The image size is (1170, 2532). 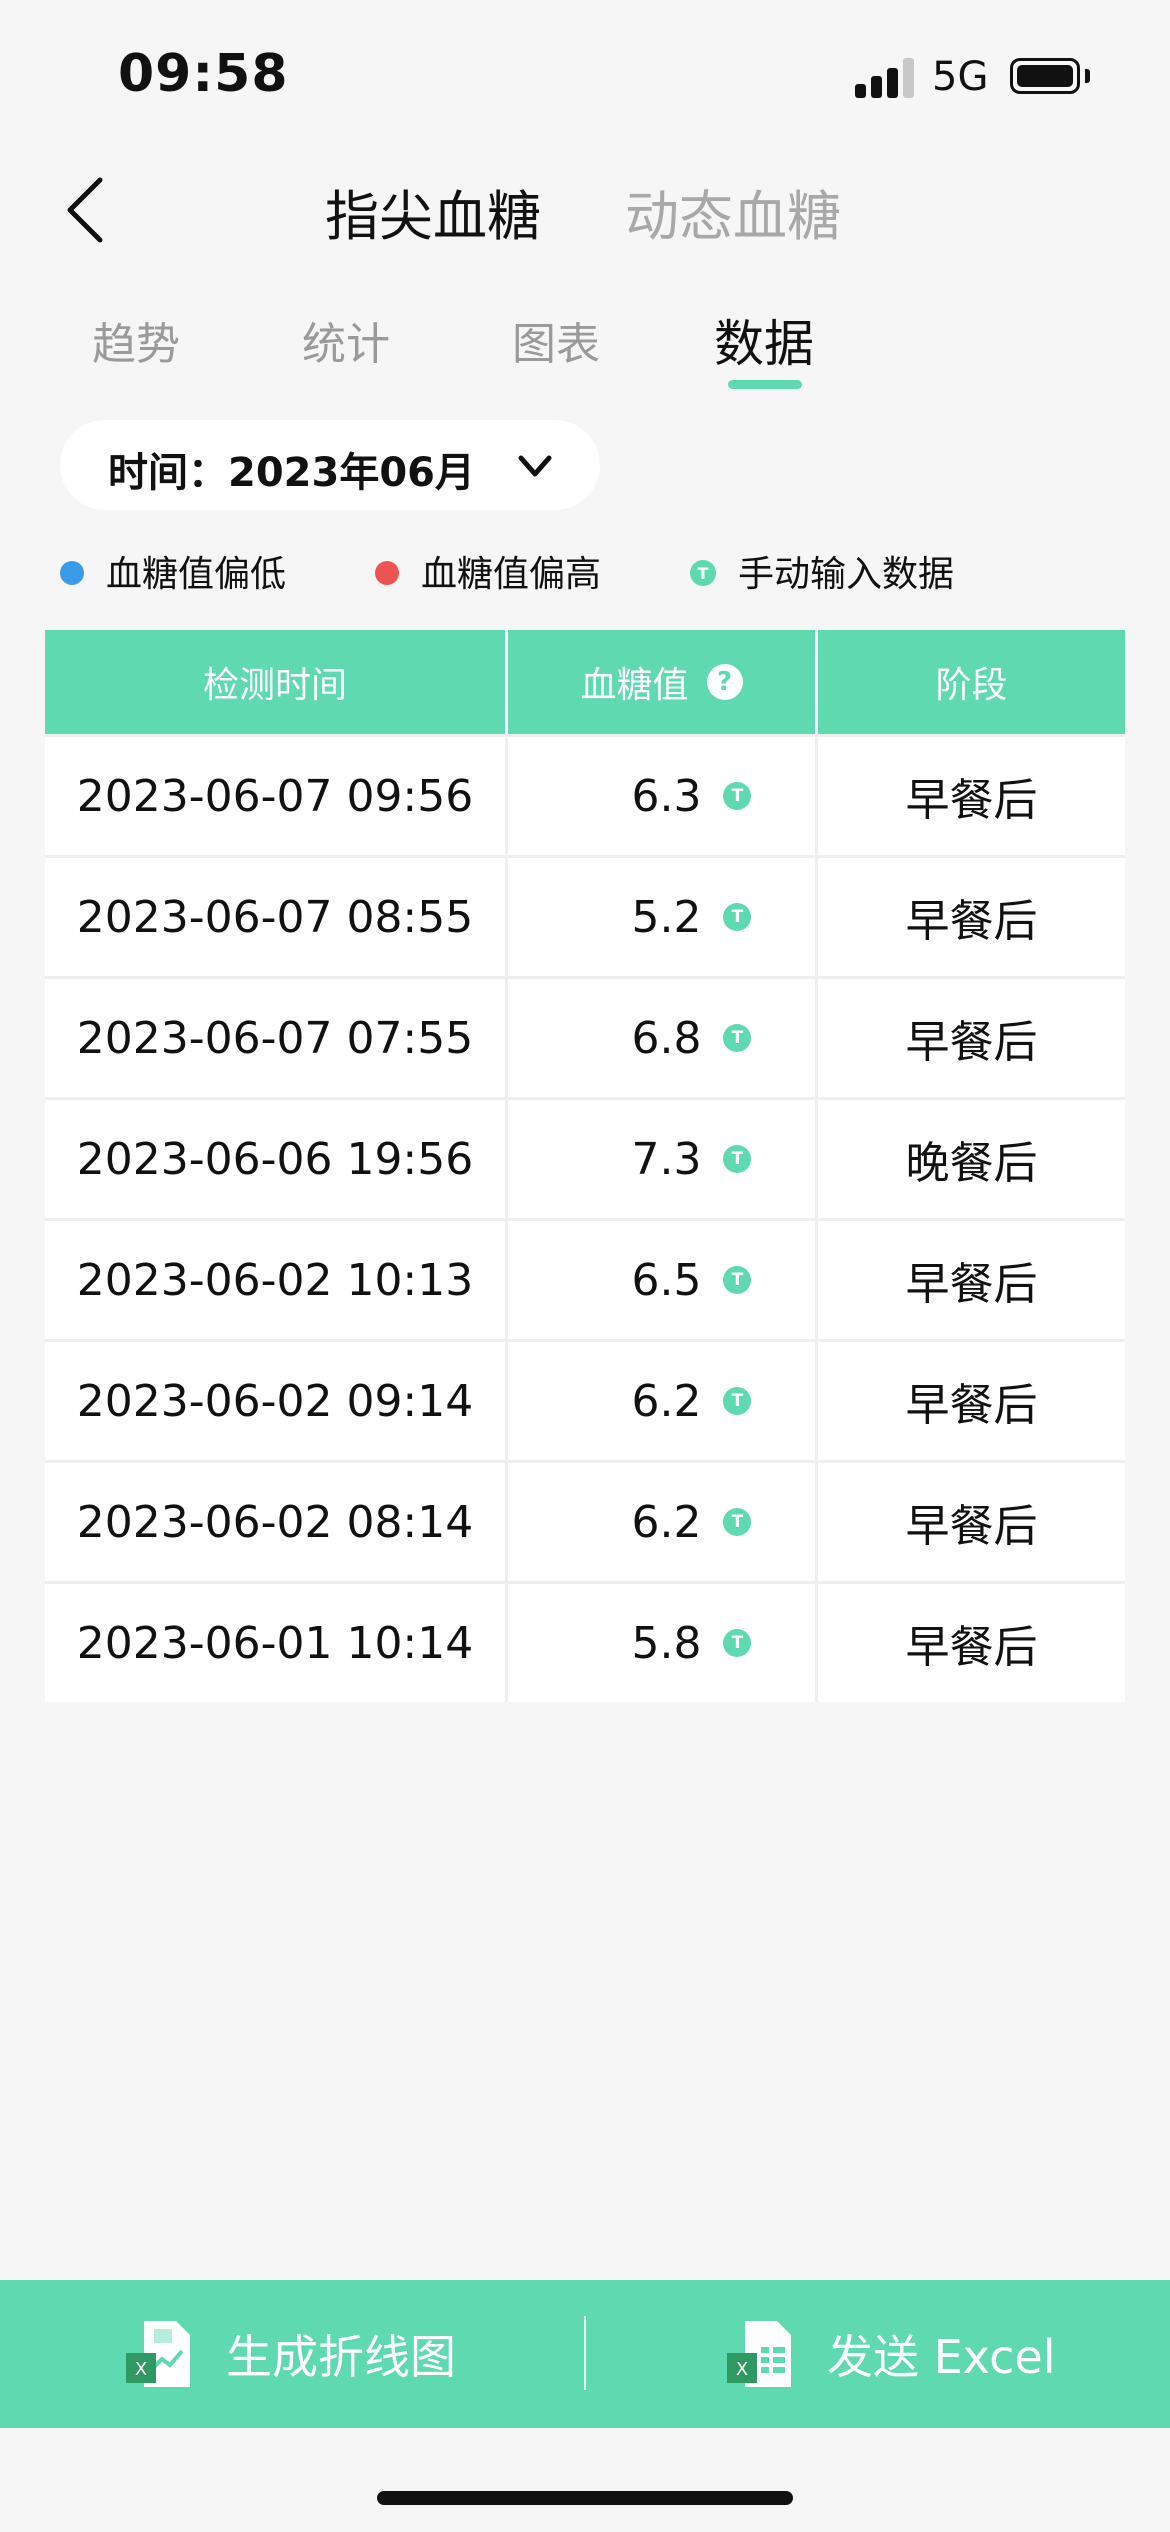 I want to click on action-divider, so click(x=585, y=2353).